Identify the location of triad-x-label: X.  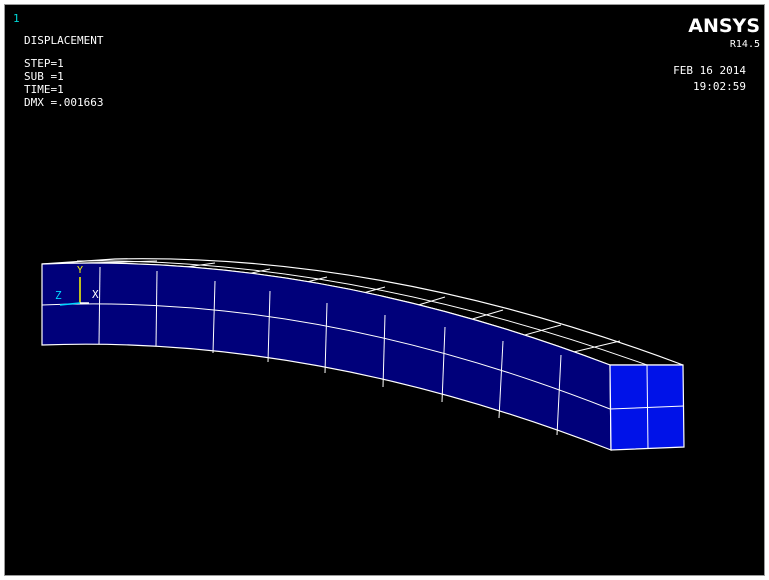
(95, 294).